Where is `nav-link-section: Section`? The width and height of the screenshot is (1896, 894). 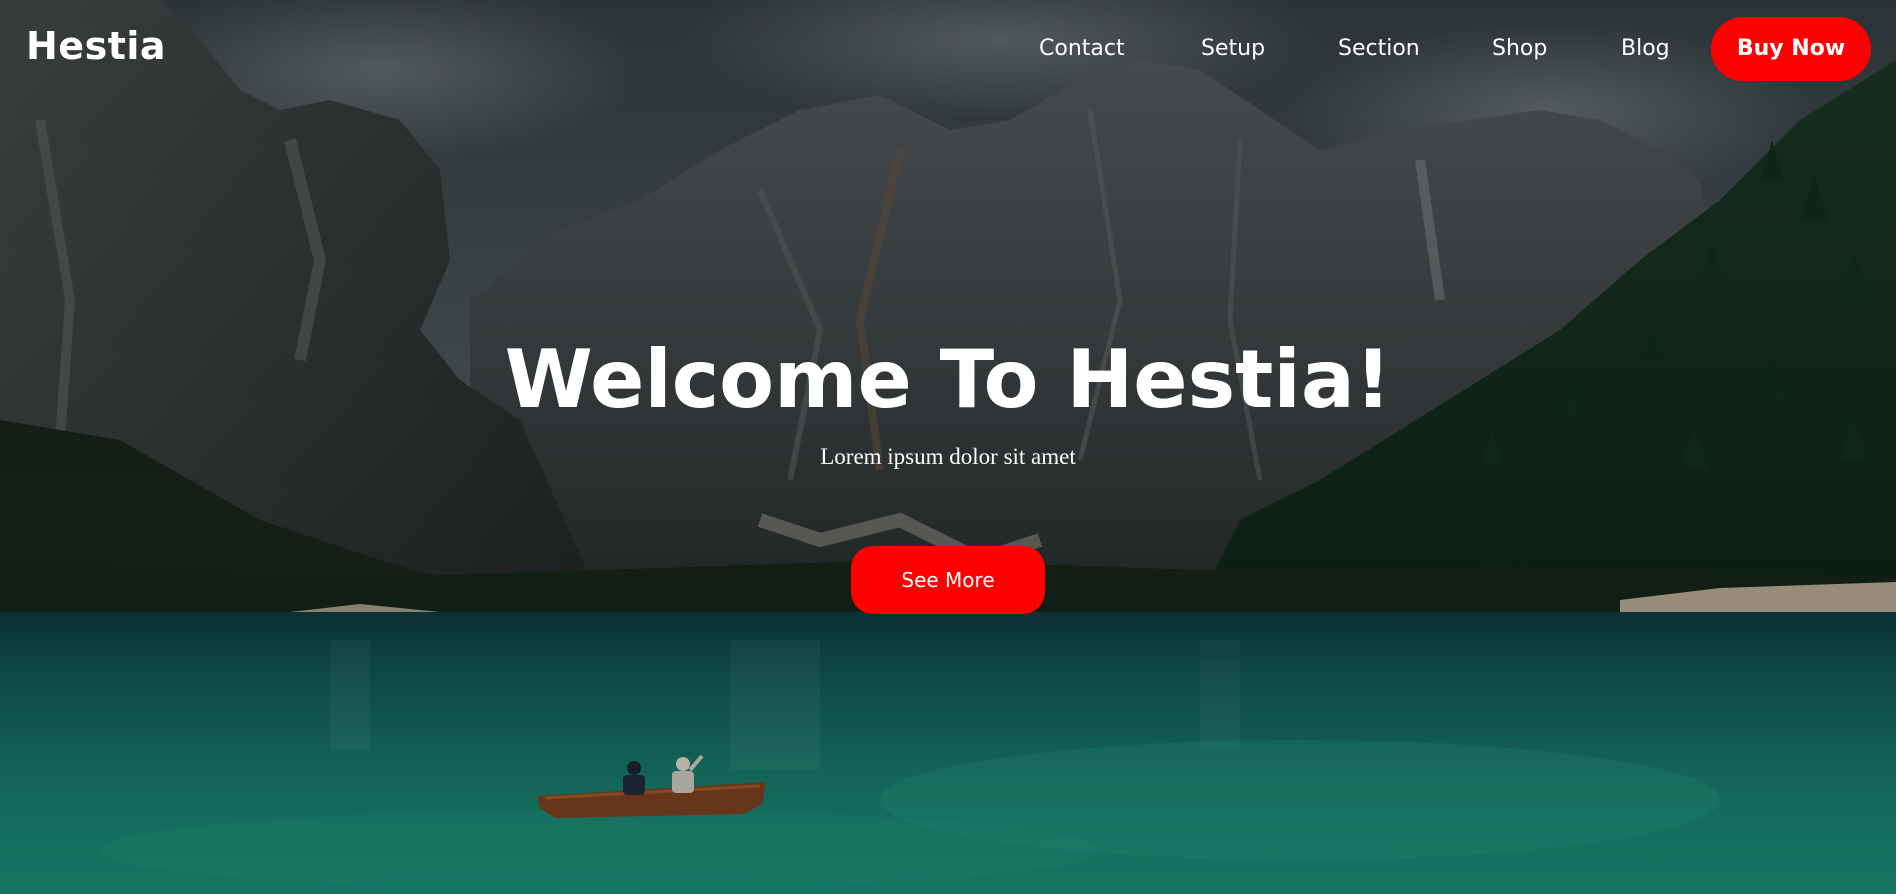
nav-link-section: Section is located at coordinates (1379, 49).